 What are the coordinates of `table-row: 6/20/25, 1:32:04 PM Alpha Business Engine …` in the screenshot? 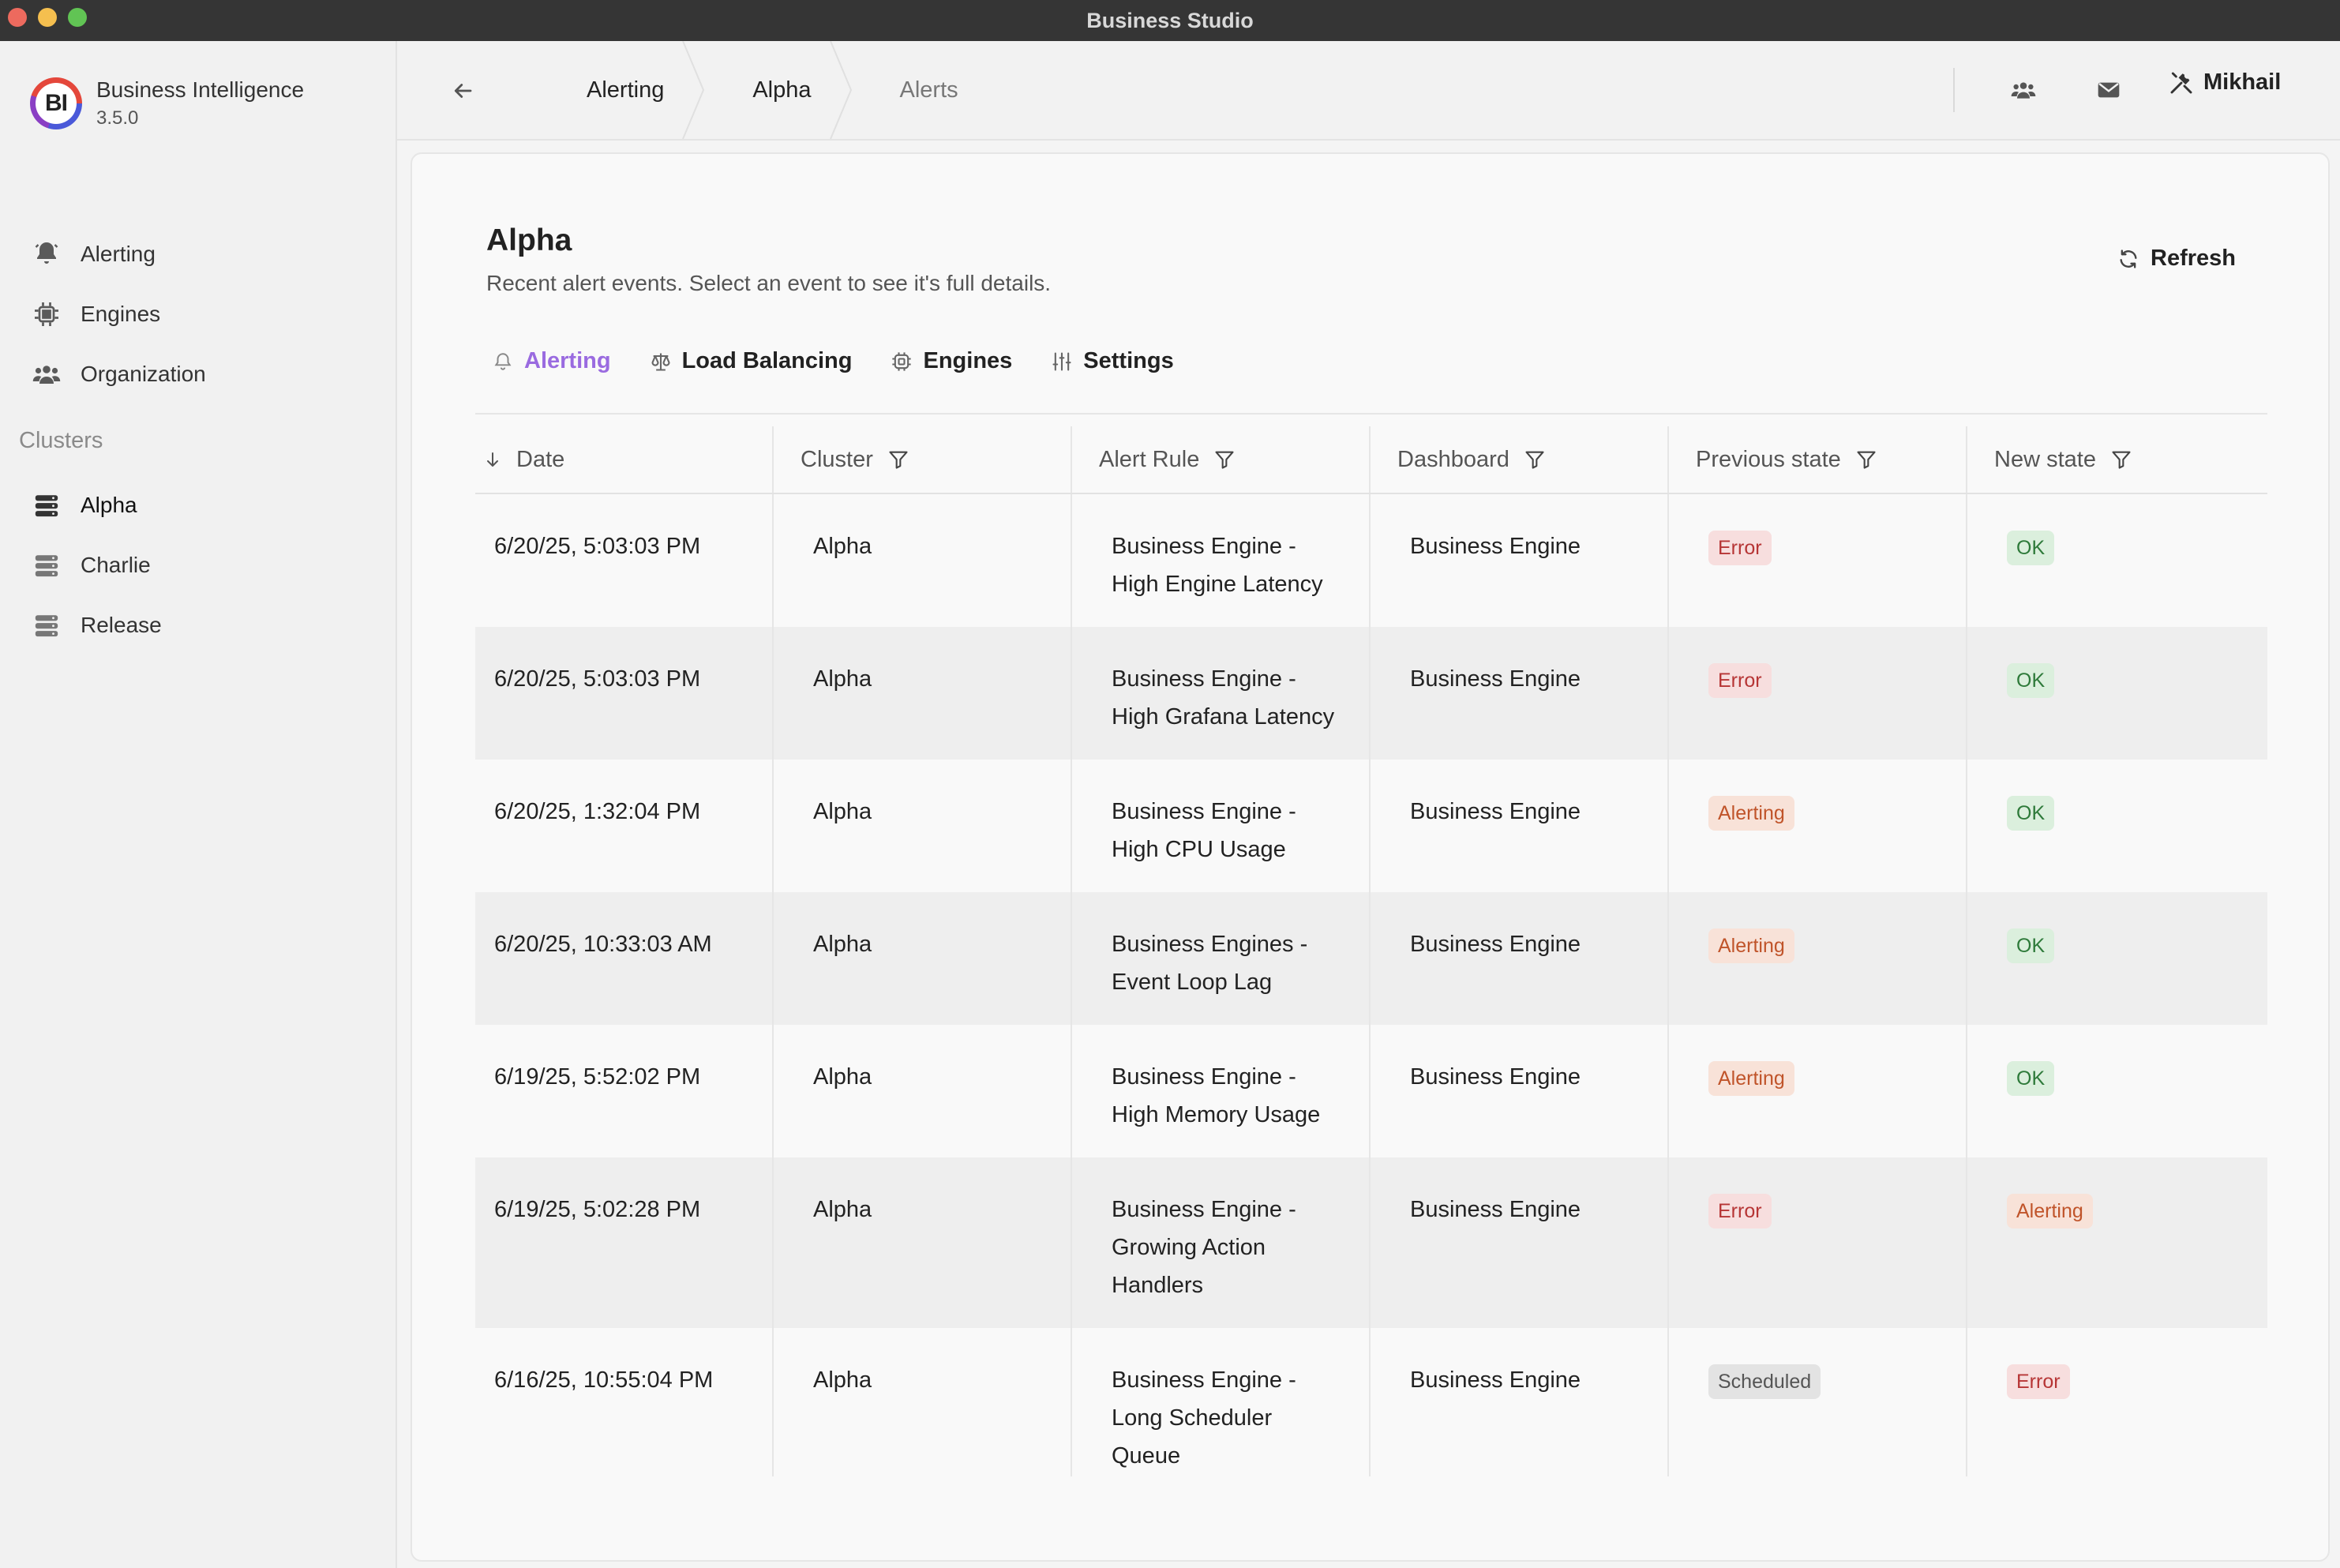 It's located at (1371, 826).